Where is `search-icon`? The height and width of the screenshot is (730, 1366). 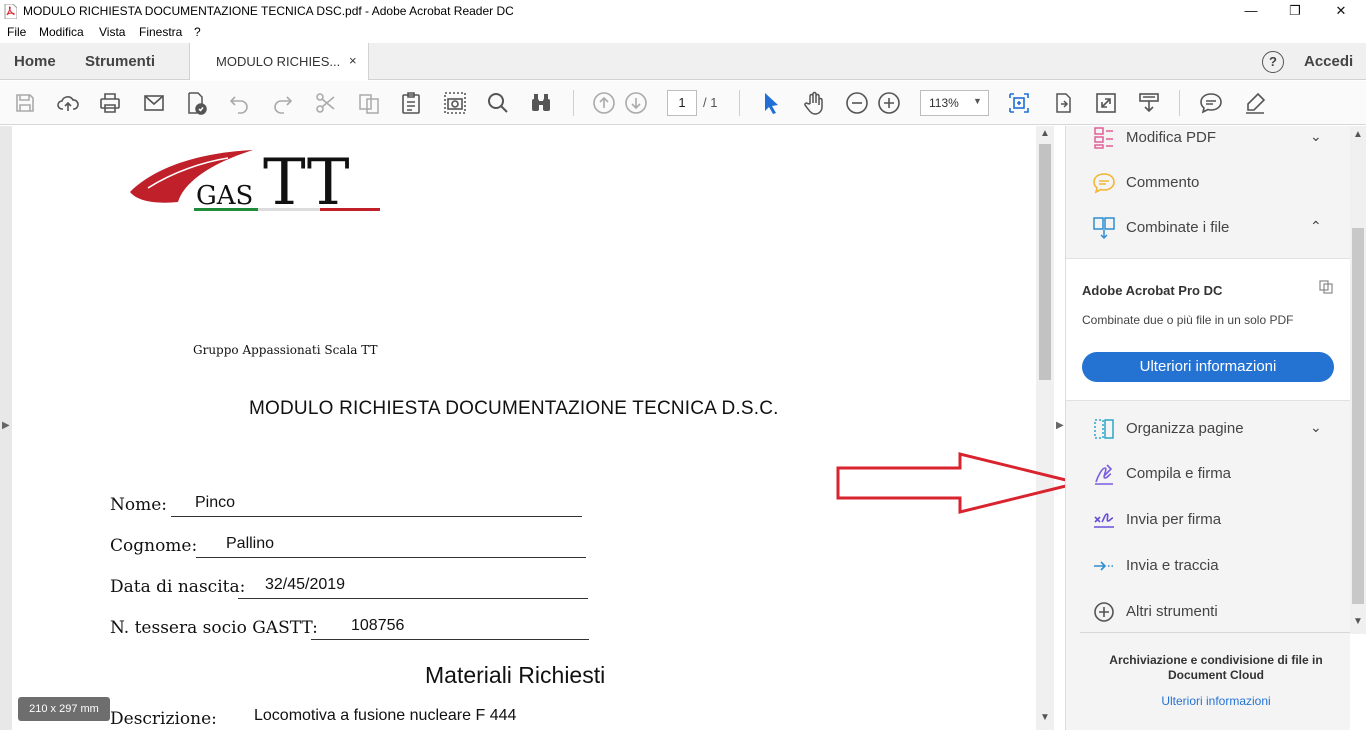
search-icon is located at coordinates (498, 103).